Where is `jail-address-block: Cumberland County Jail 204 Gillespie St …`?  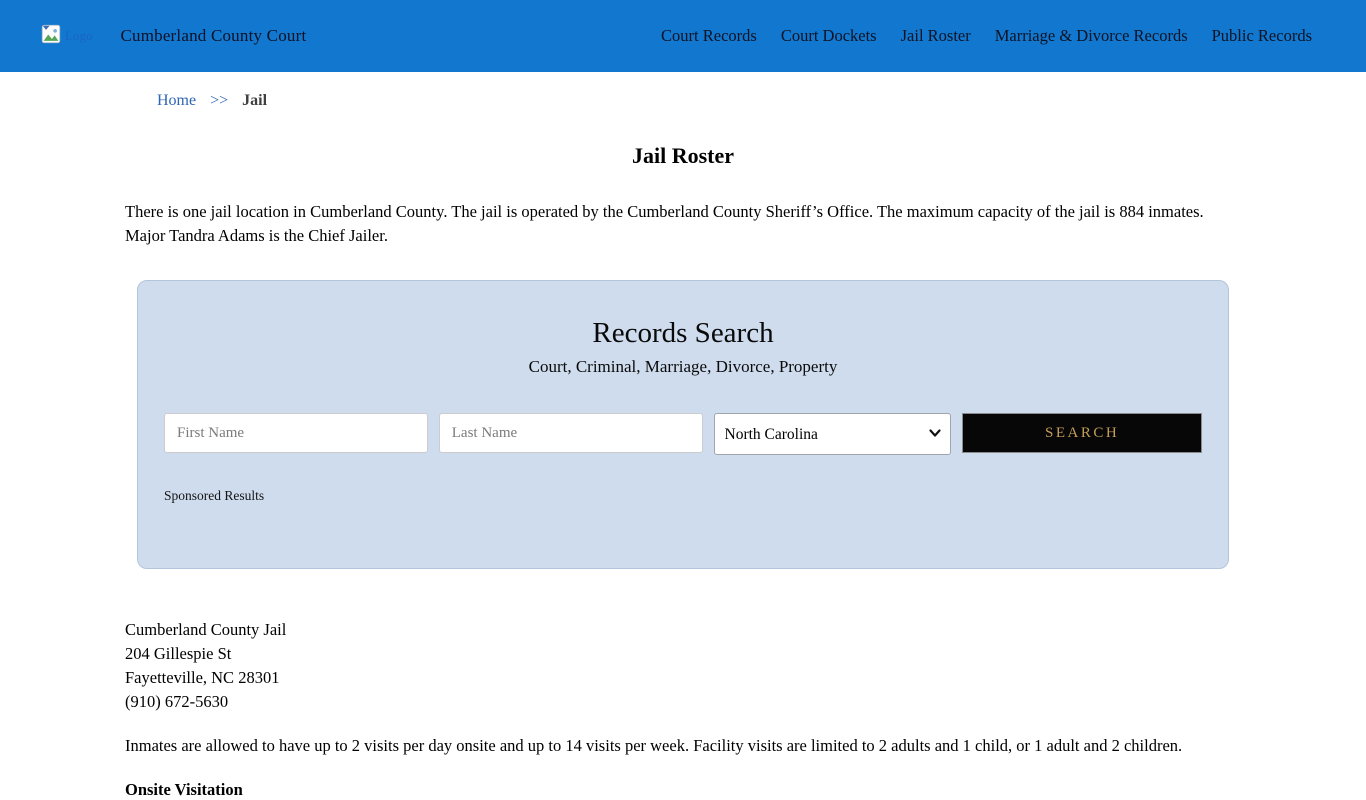
jail-address-block: Cumberland County Jail 204 Gillespie St … is located at coordinates (681, 666).